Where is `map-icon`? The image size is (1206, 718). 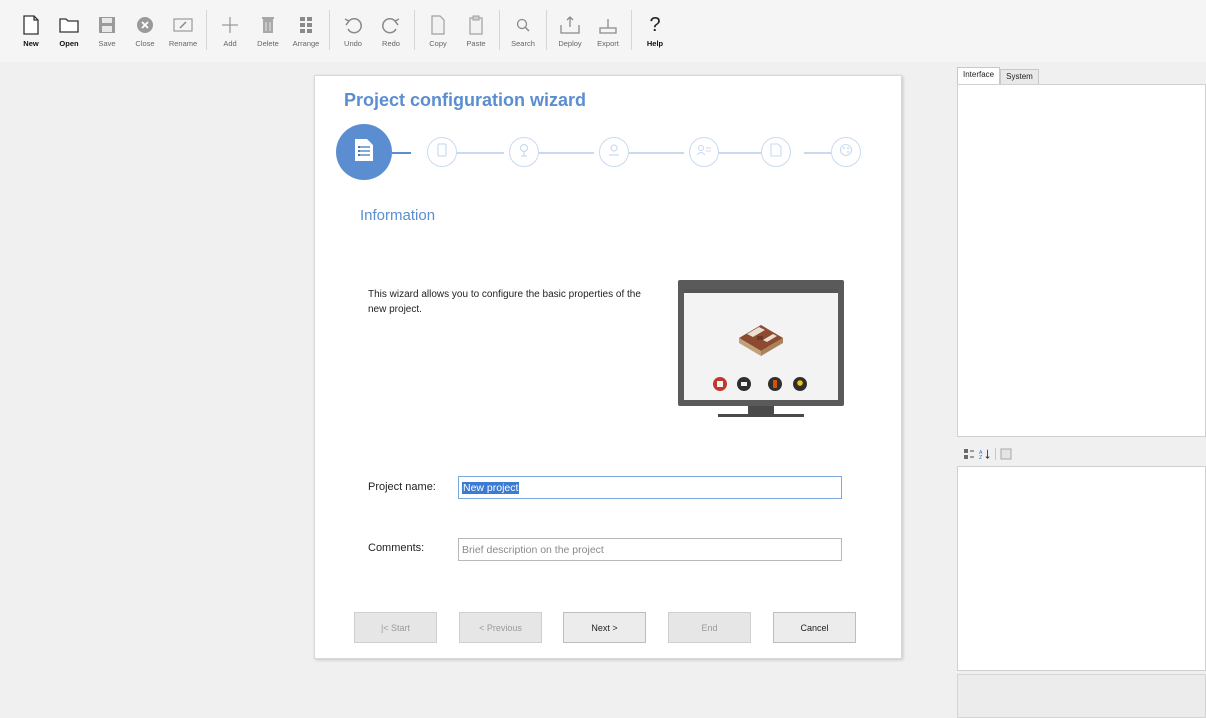
map-icon is located at coordinates (614, 152).